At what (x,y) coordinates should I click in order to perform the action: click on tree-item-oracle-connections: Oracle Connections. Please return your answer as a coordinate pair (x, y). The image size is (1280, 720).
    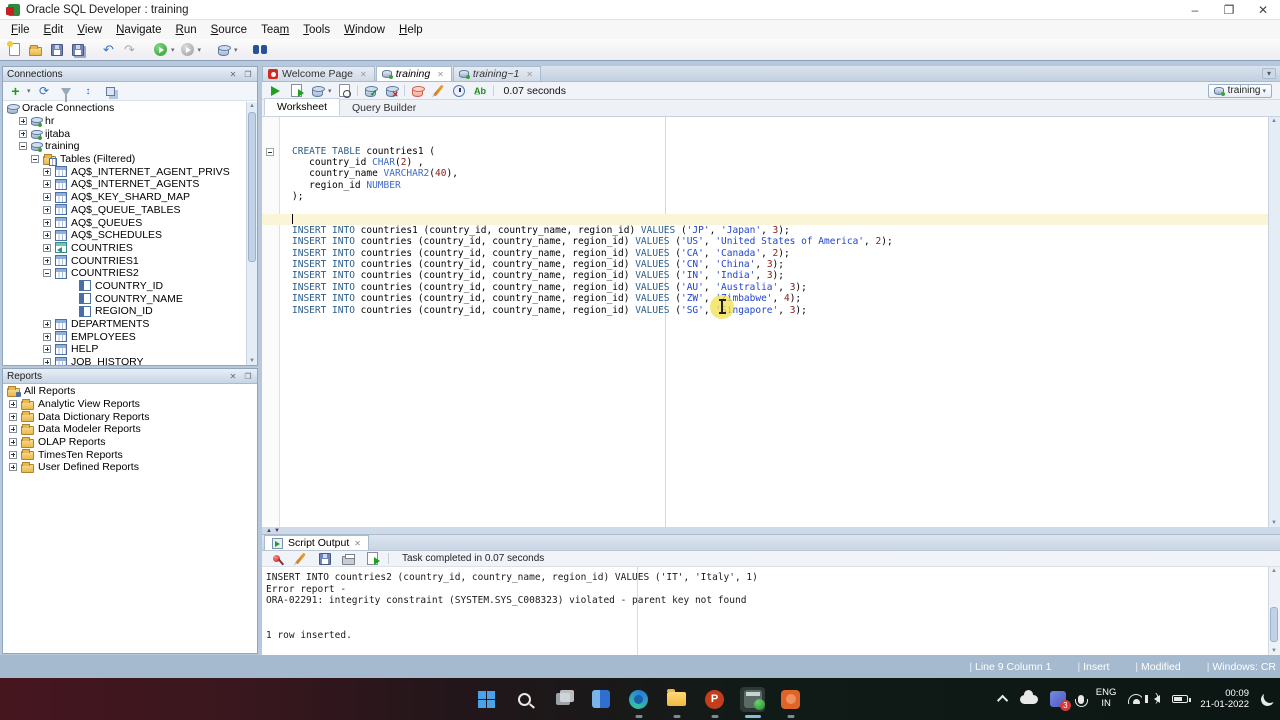
    Looking at the image, I should click on (124, 108).